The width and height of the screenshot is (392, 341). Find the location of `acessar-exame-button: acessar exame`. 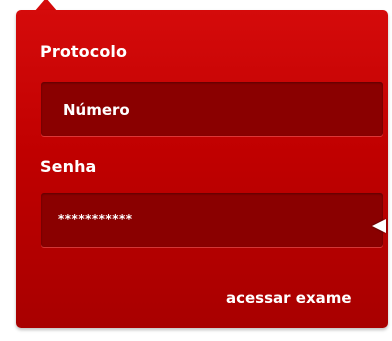

acessar-exame-button: acessar exame is located at coordinates (289, 298).